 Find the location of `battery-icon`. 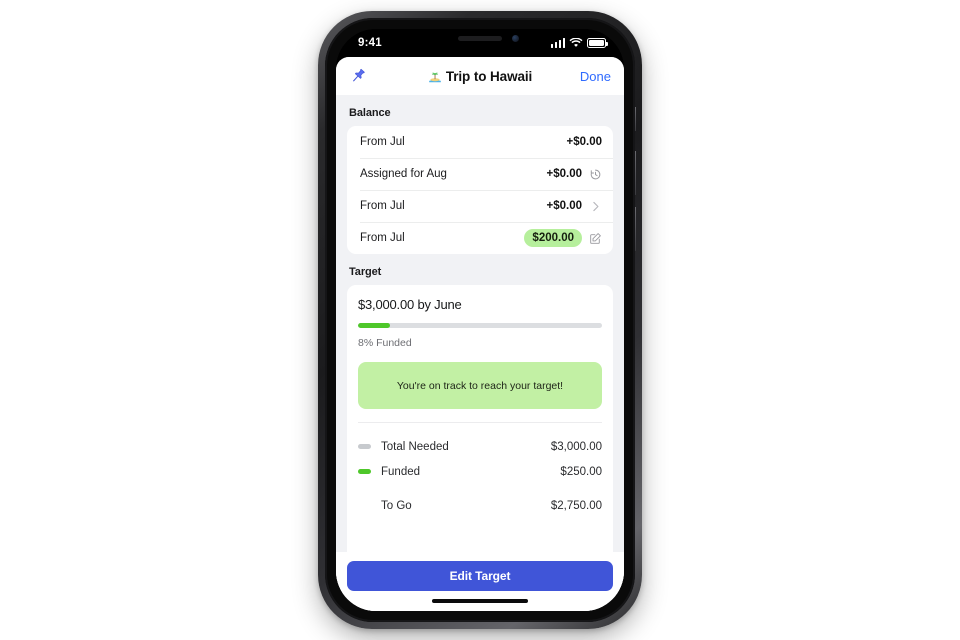

battery-icon is located at coordinates (597, 43).